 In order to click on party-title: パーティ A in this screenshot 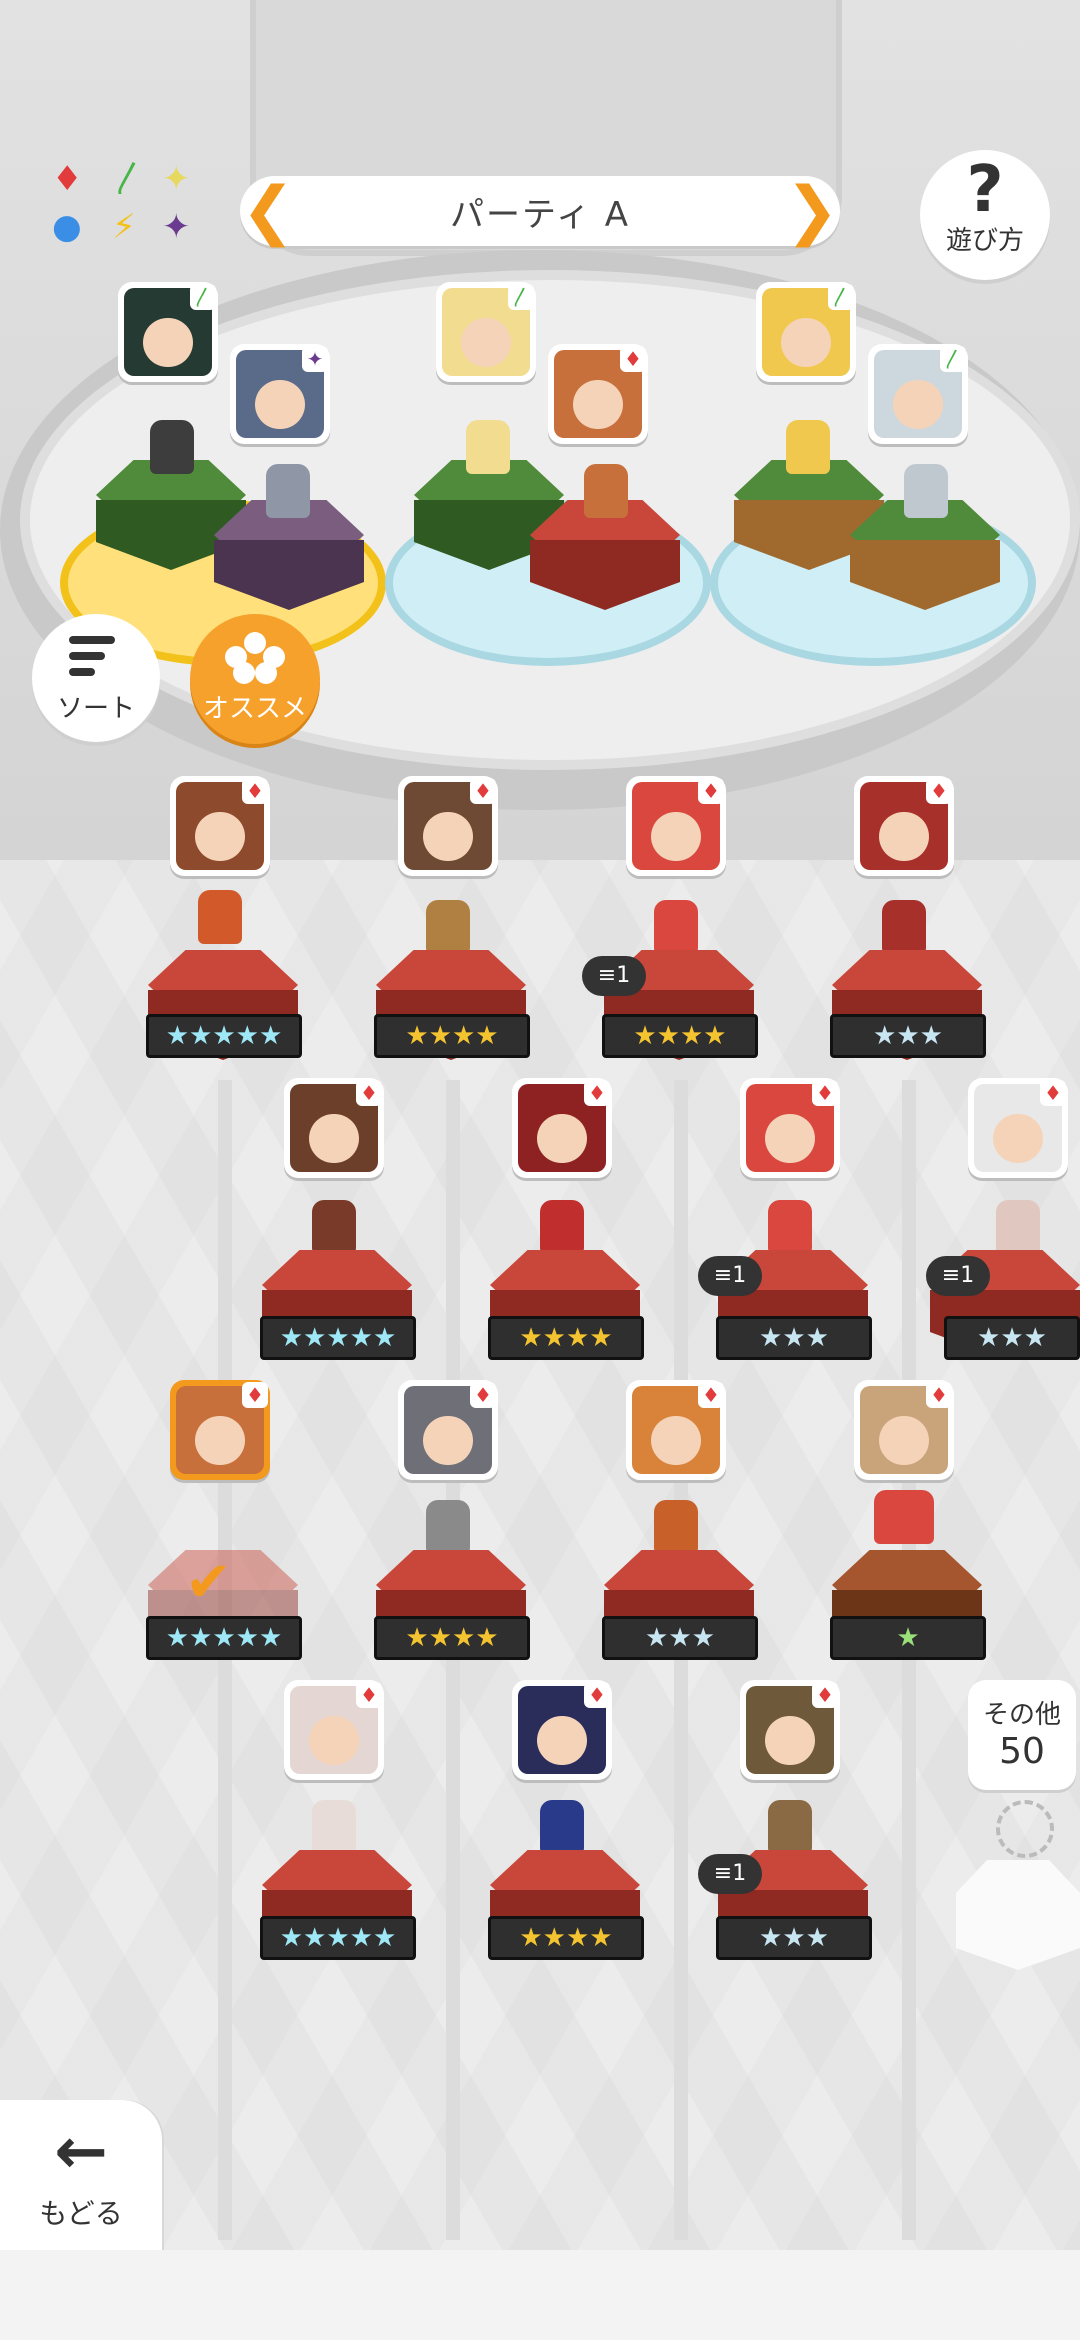, I will do `click(540, 214)`.